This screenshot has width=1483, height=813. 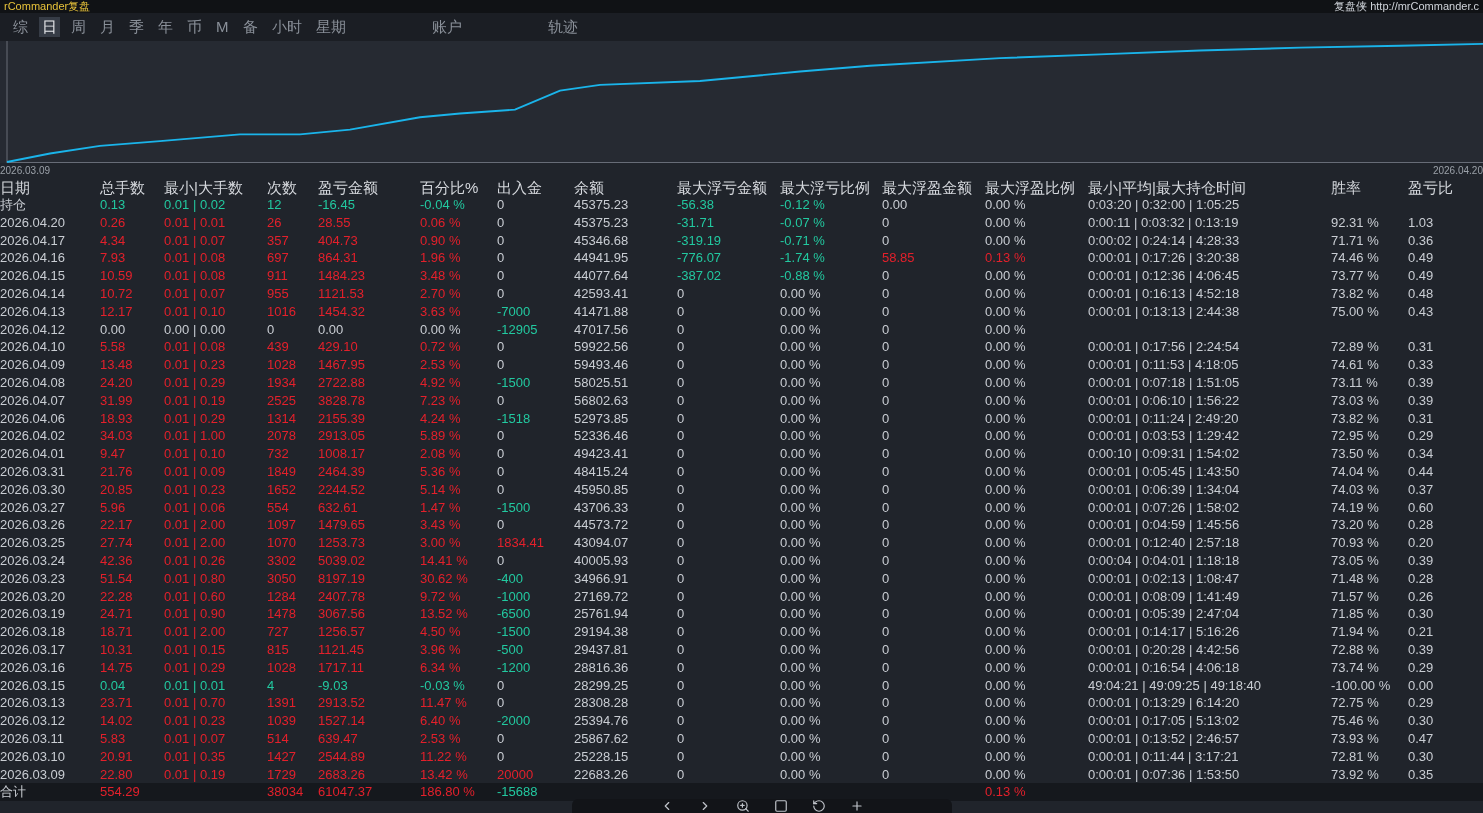 I want to click on table-cell: 0:00:01 | 0:06:10 | 1:56:22, so click(x=1164, y=400).